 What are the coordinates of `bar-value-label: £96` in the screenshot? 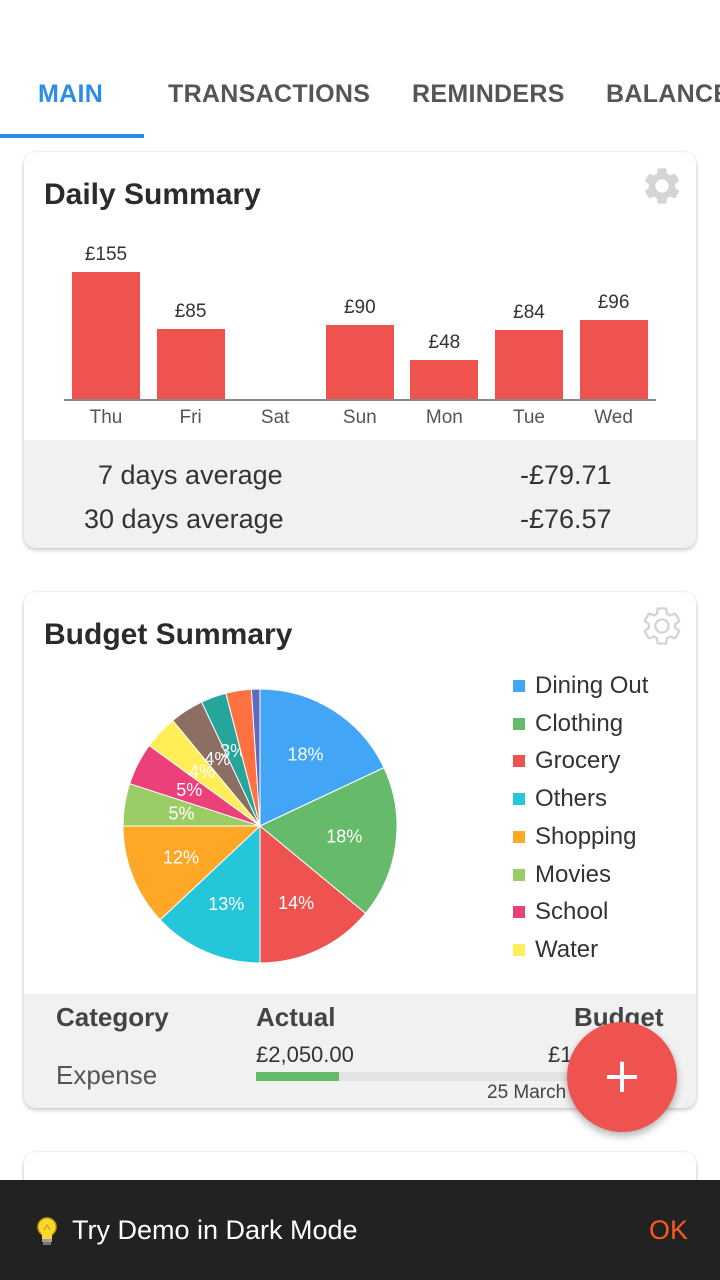 It's located at (613, 303).